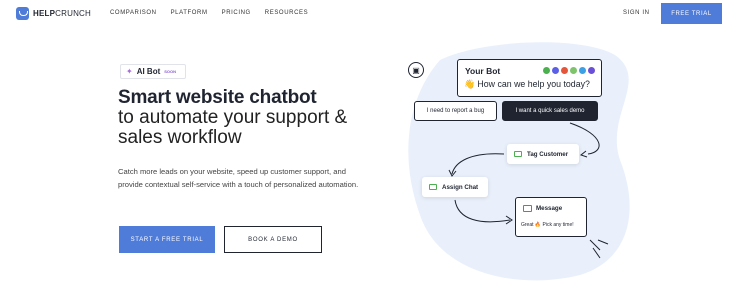 The height and width of the screenshot is (302, 736). What do you see at coordinates (573, 70) in the screenshot?
I see `viber-icon` at bounding box center [573, 70].